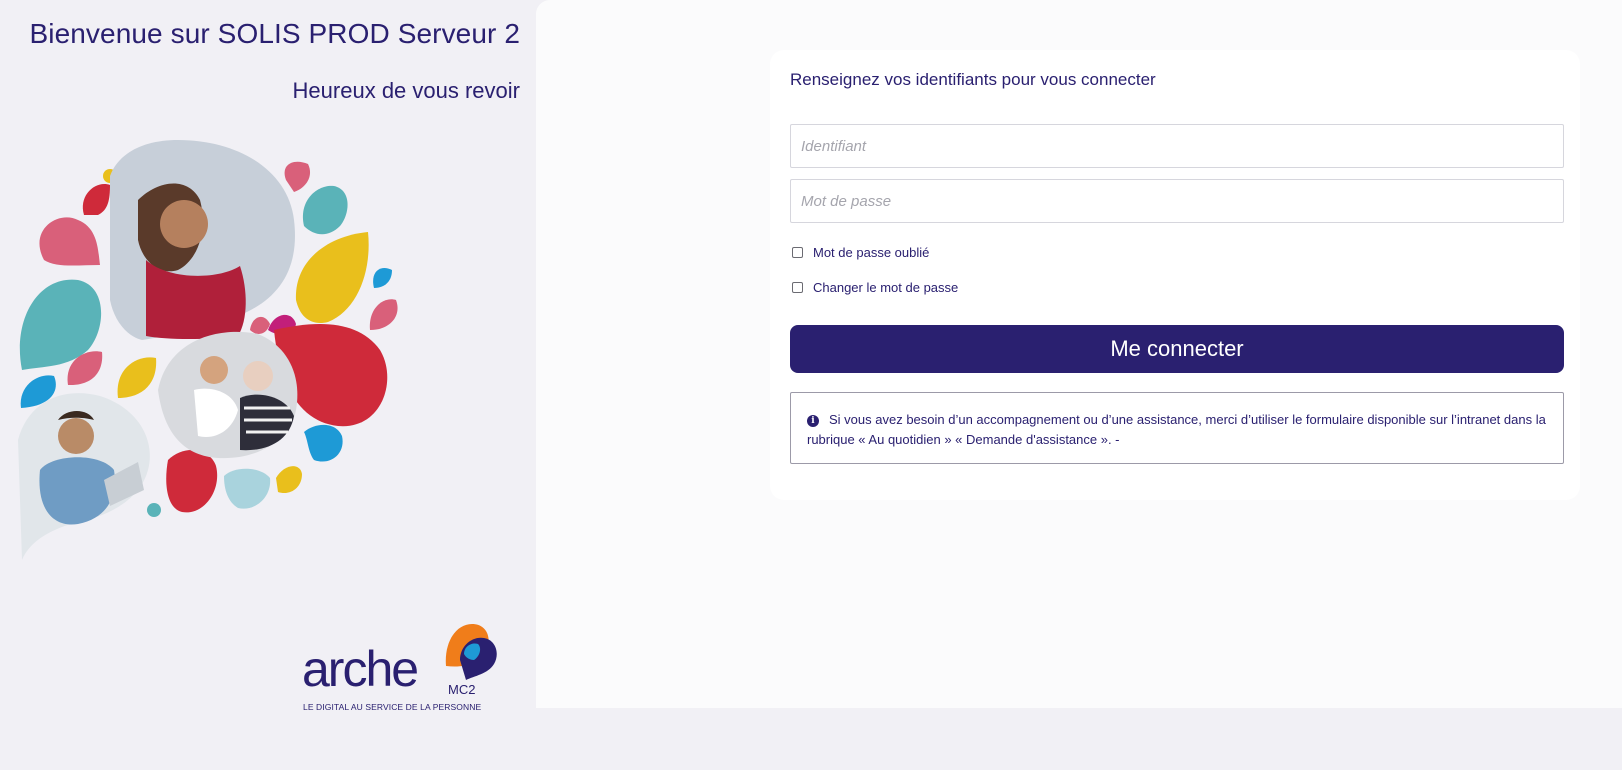 The height and width of the screenshot is (770, 1622). Describe the element at coordinates (462, 689) in the screenshot. I see `logo-suffix: MC2` at that location.